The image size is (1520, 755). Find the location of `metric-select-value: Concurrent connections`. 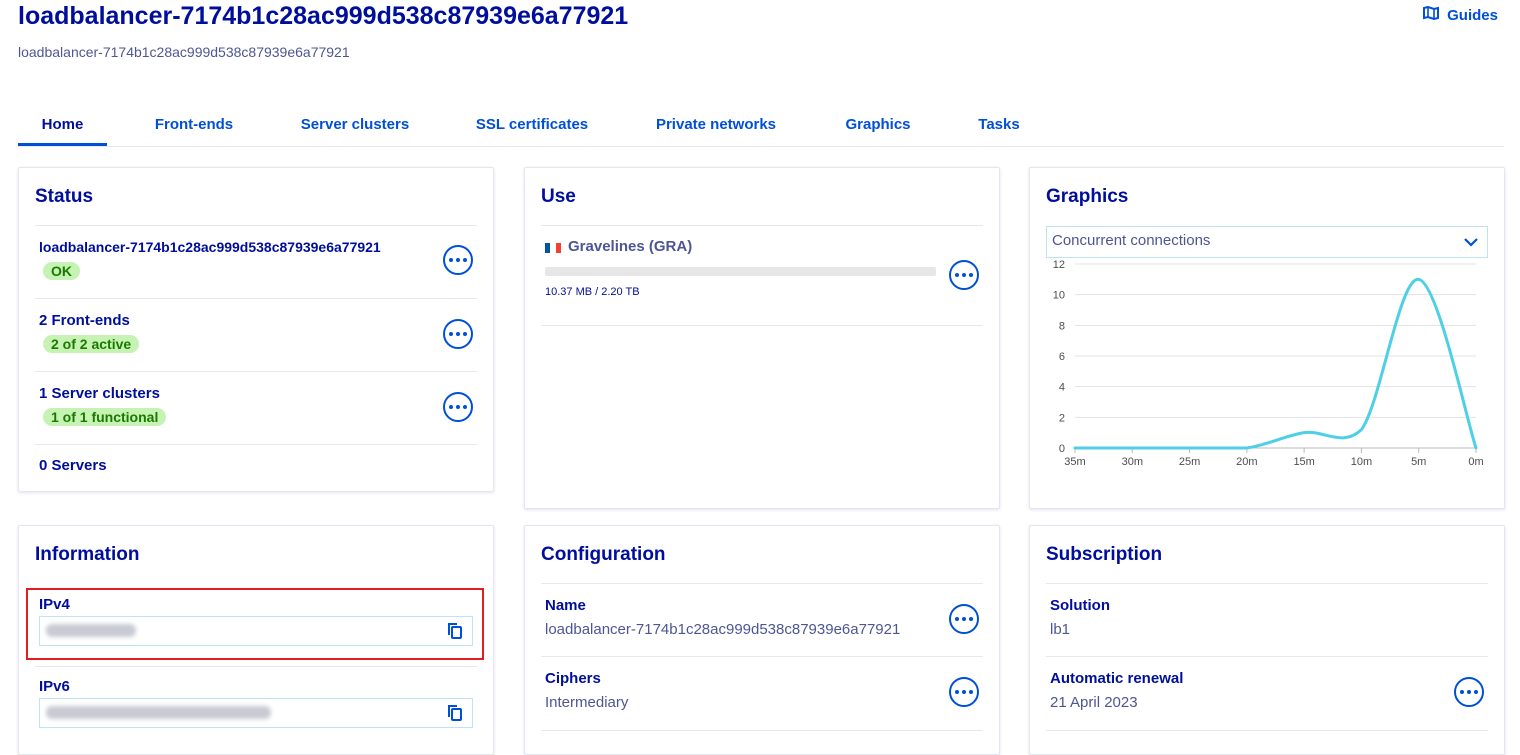

metric-select-value: Concurrent connections is located at coordinates (1131, 240).